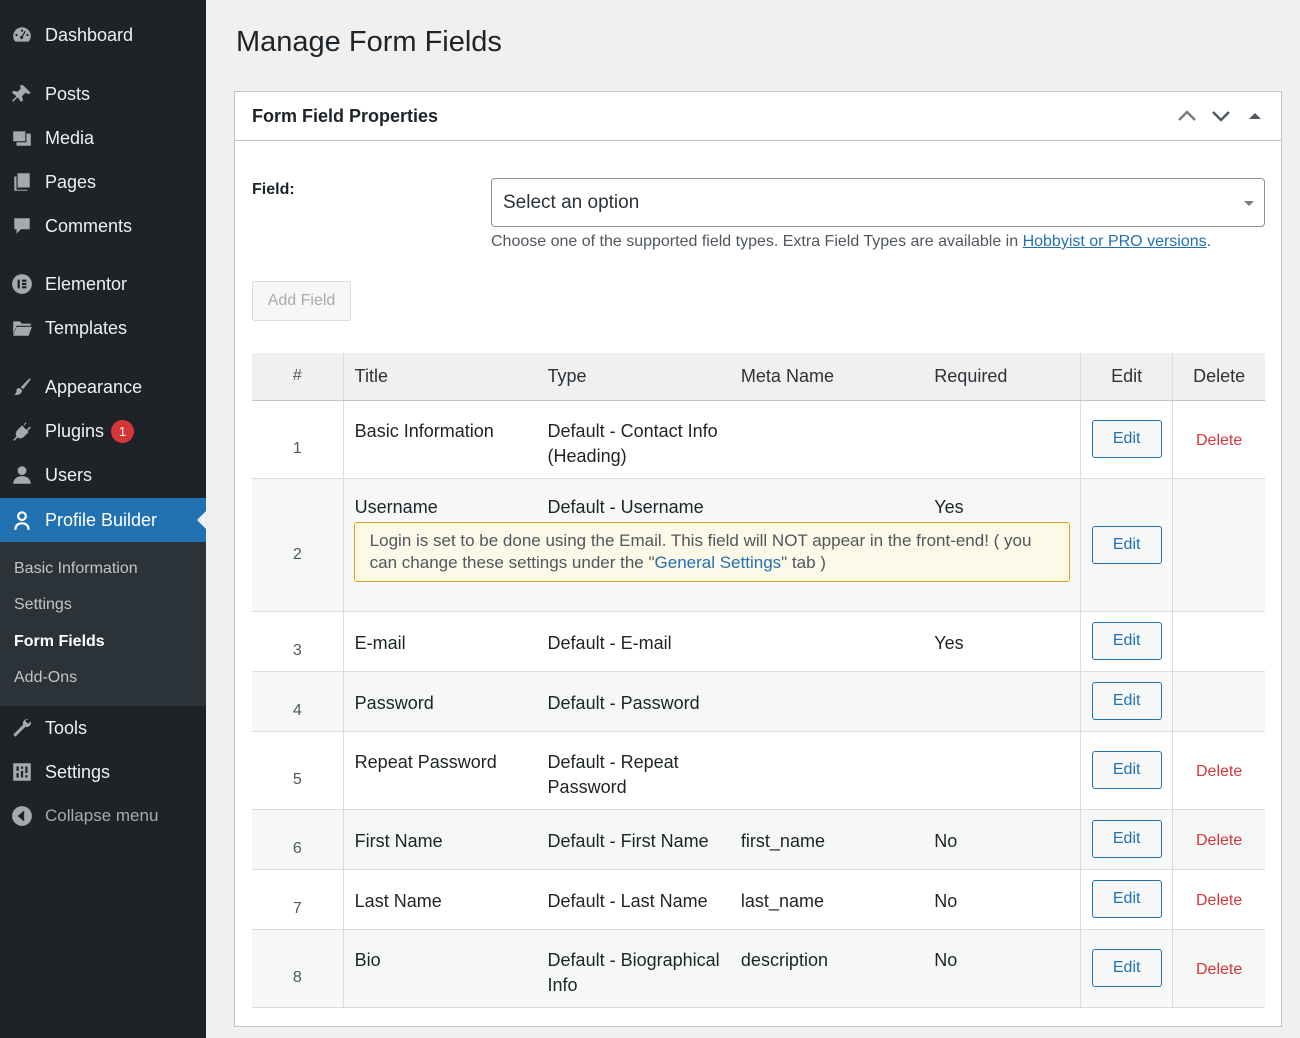  Describe the element at coordinates (22, 138) in the screenshot. I see `media-icon` at that location.